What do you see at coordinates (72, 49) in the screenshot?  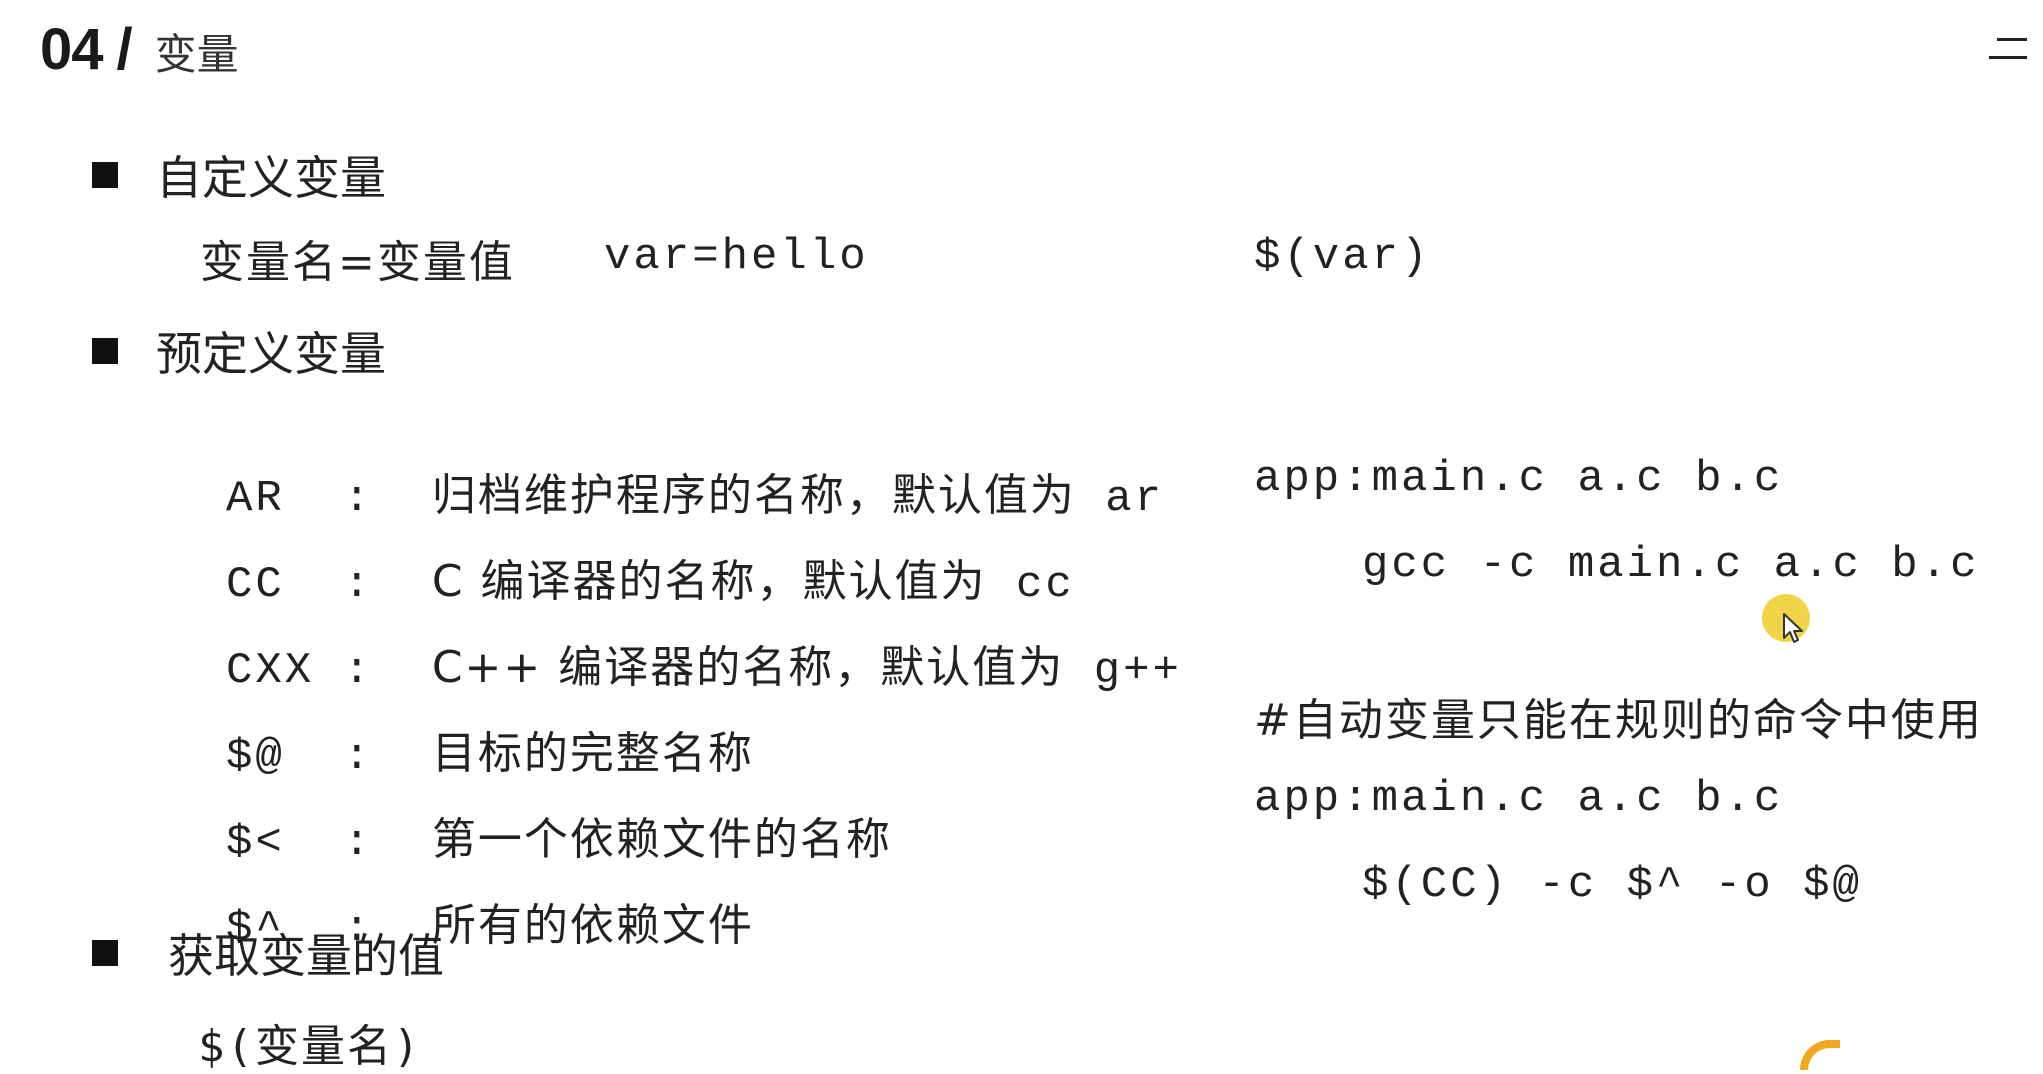 I see `section-number: 04` at bounding box center [72, 49].